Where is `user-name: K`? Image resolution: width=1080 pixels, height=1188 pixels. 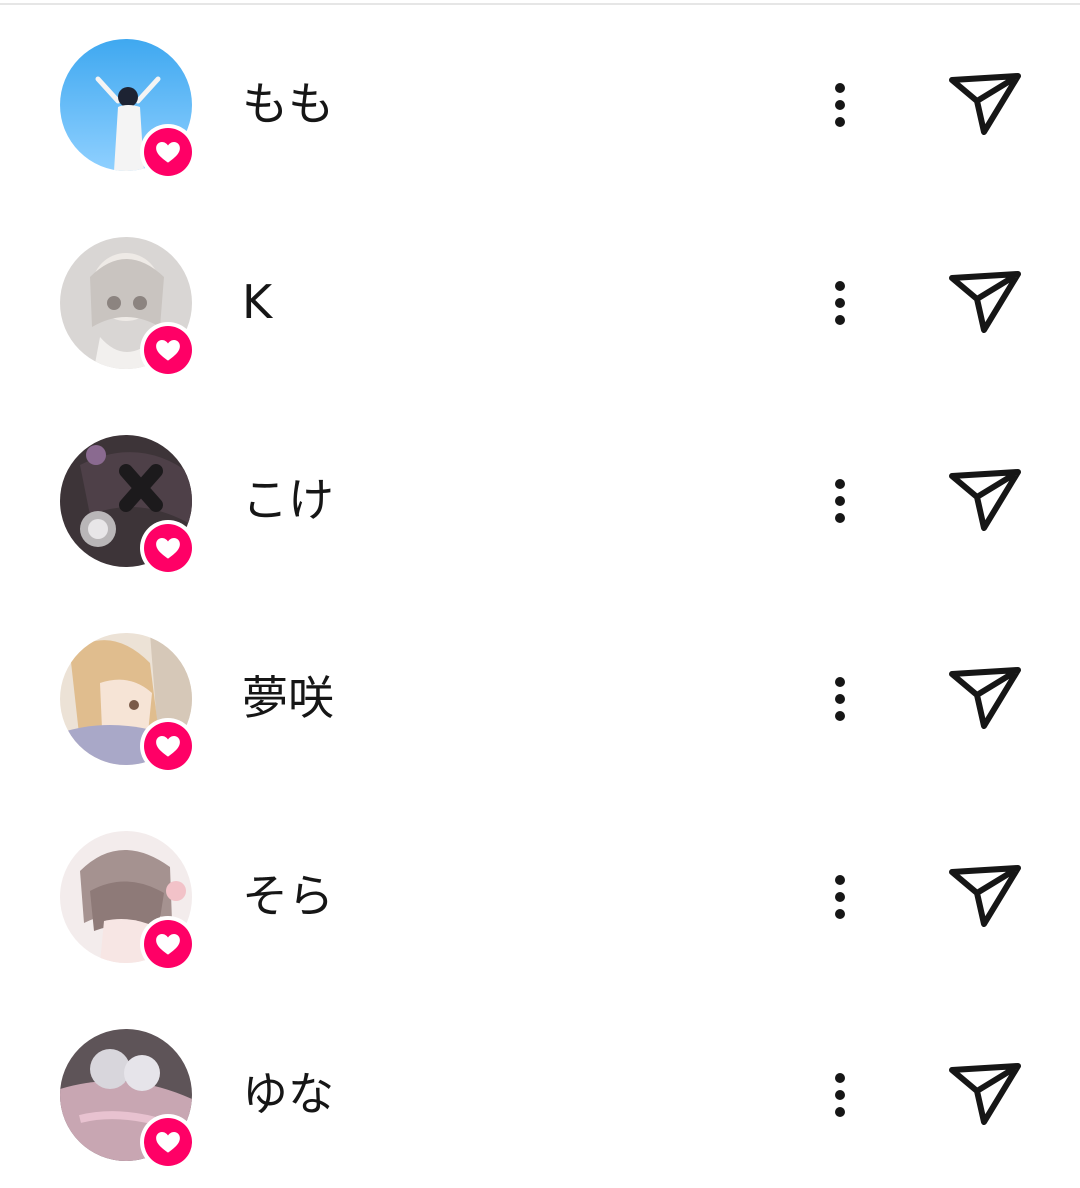 user-name: K is located at coordinates (257, 302).